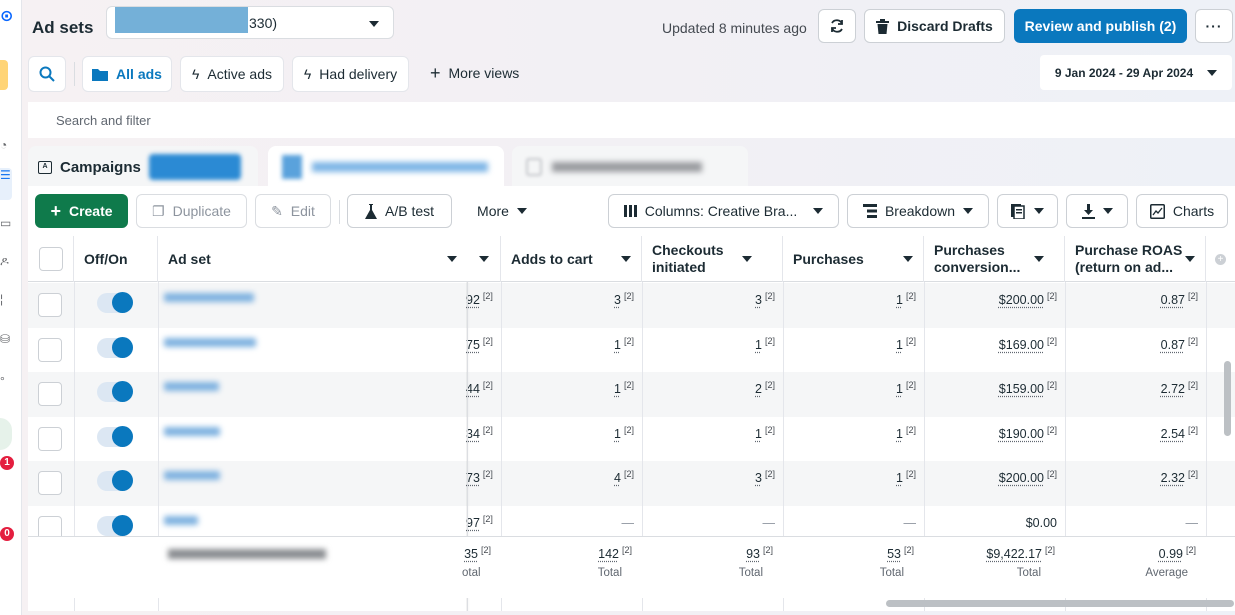 Image resolution: width=1235 pixels, height=615 pixels. What do you see at coordinates (350, 74) in the screenshot?
I see `view-had-delivery: ϟ Had delivery` at bounding box center [350, 74].